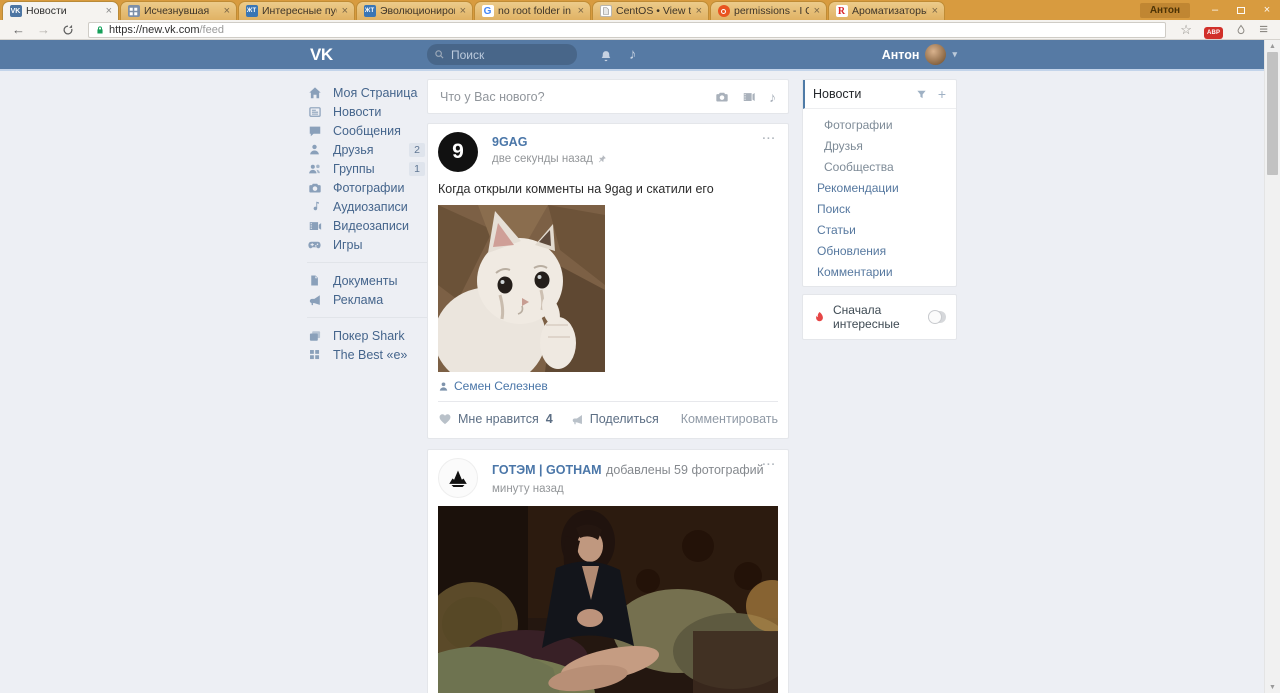 Image resolution: width=1280 pixels, height=693 pixels. Describe the element at coordinates (1267, 10) in the screenshot. I see `close-button: ×` at that location.